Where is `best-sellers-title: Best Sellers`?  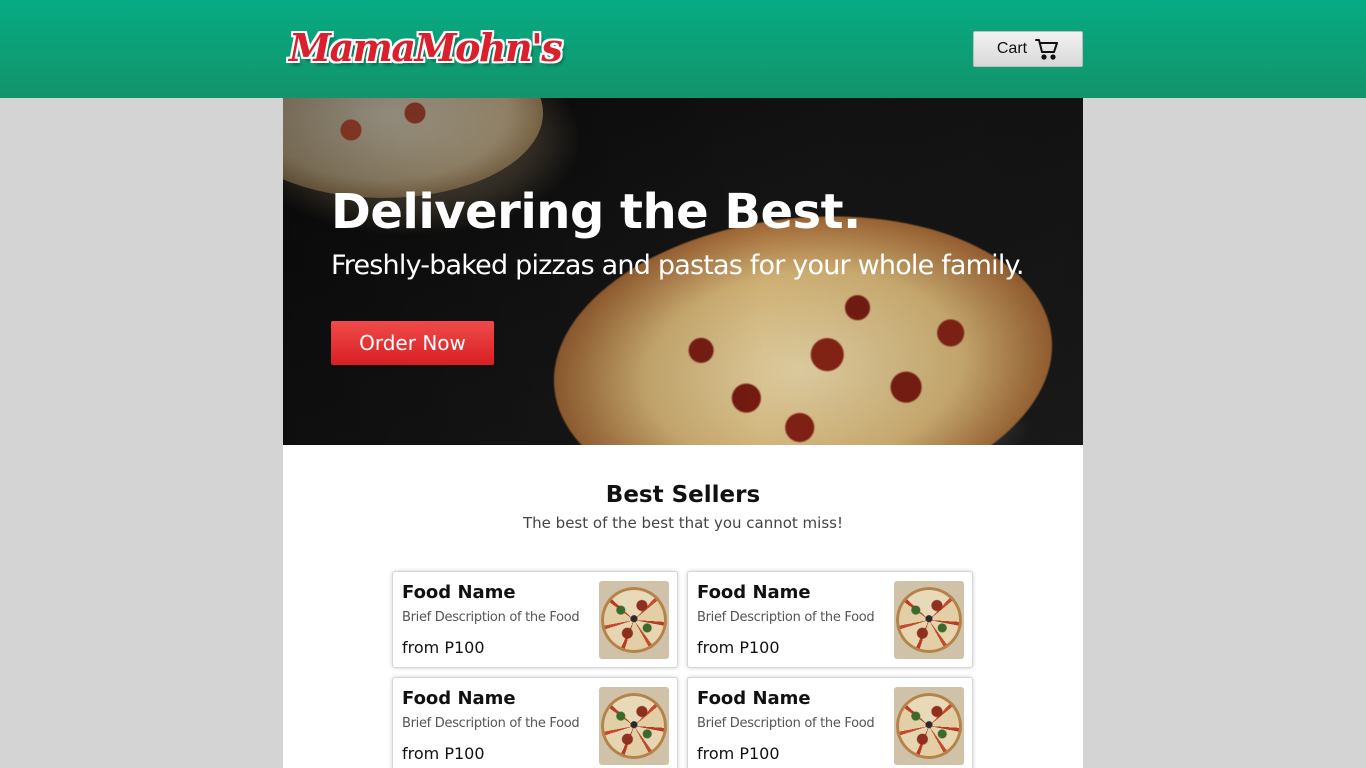
best-sellers-title: Best Sellers is located at coordinates (683, 495).